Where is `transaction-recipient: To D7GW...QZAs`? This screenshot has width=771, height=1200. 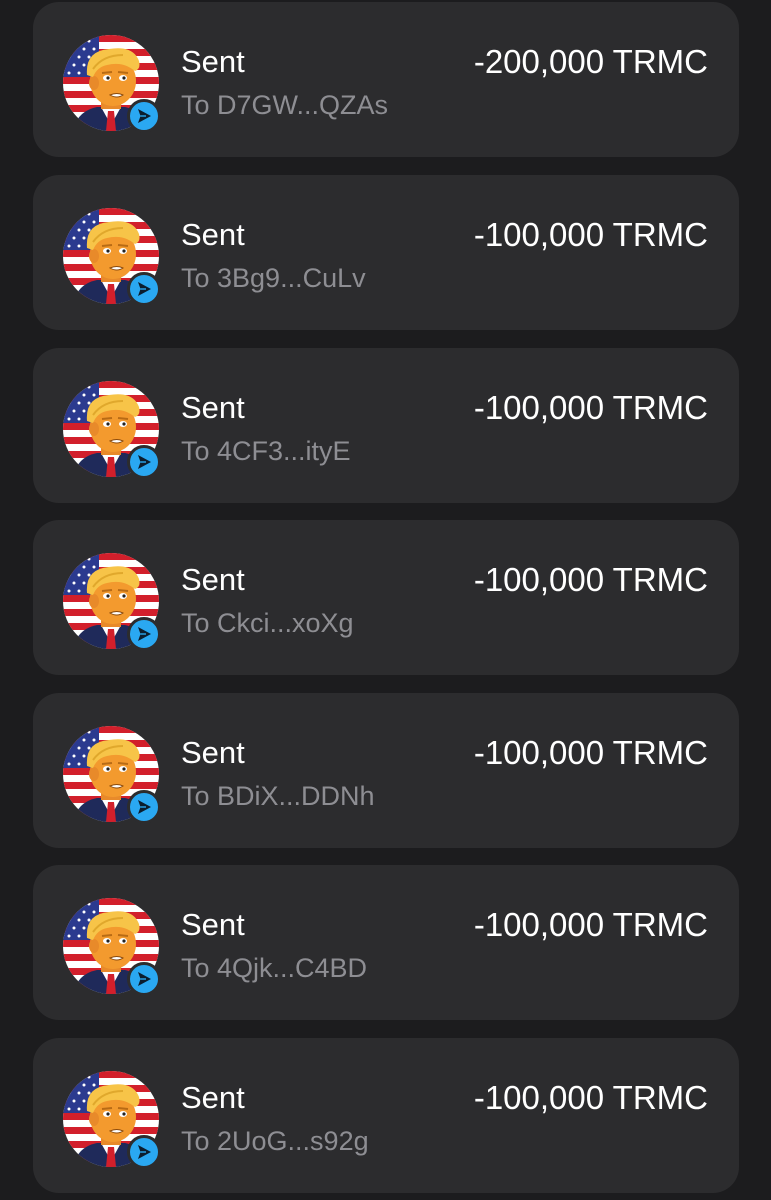 transaction-recipient: To D7GW...QZAs is located at coordinates (285, 105).